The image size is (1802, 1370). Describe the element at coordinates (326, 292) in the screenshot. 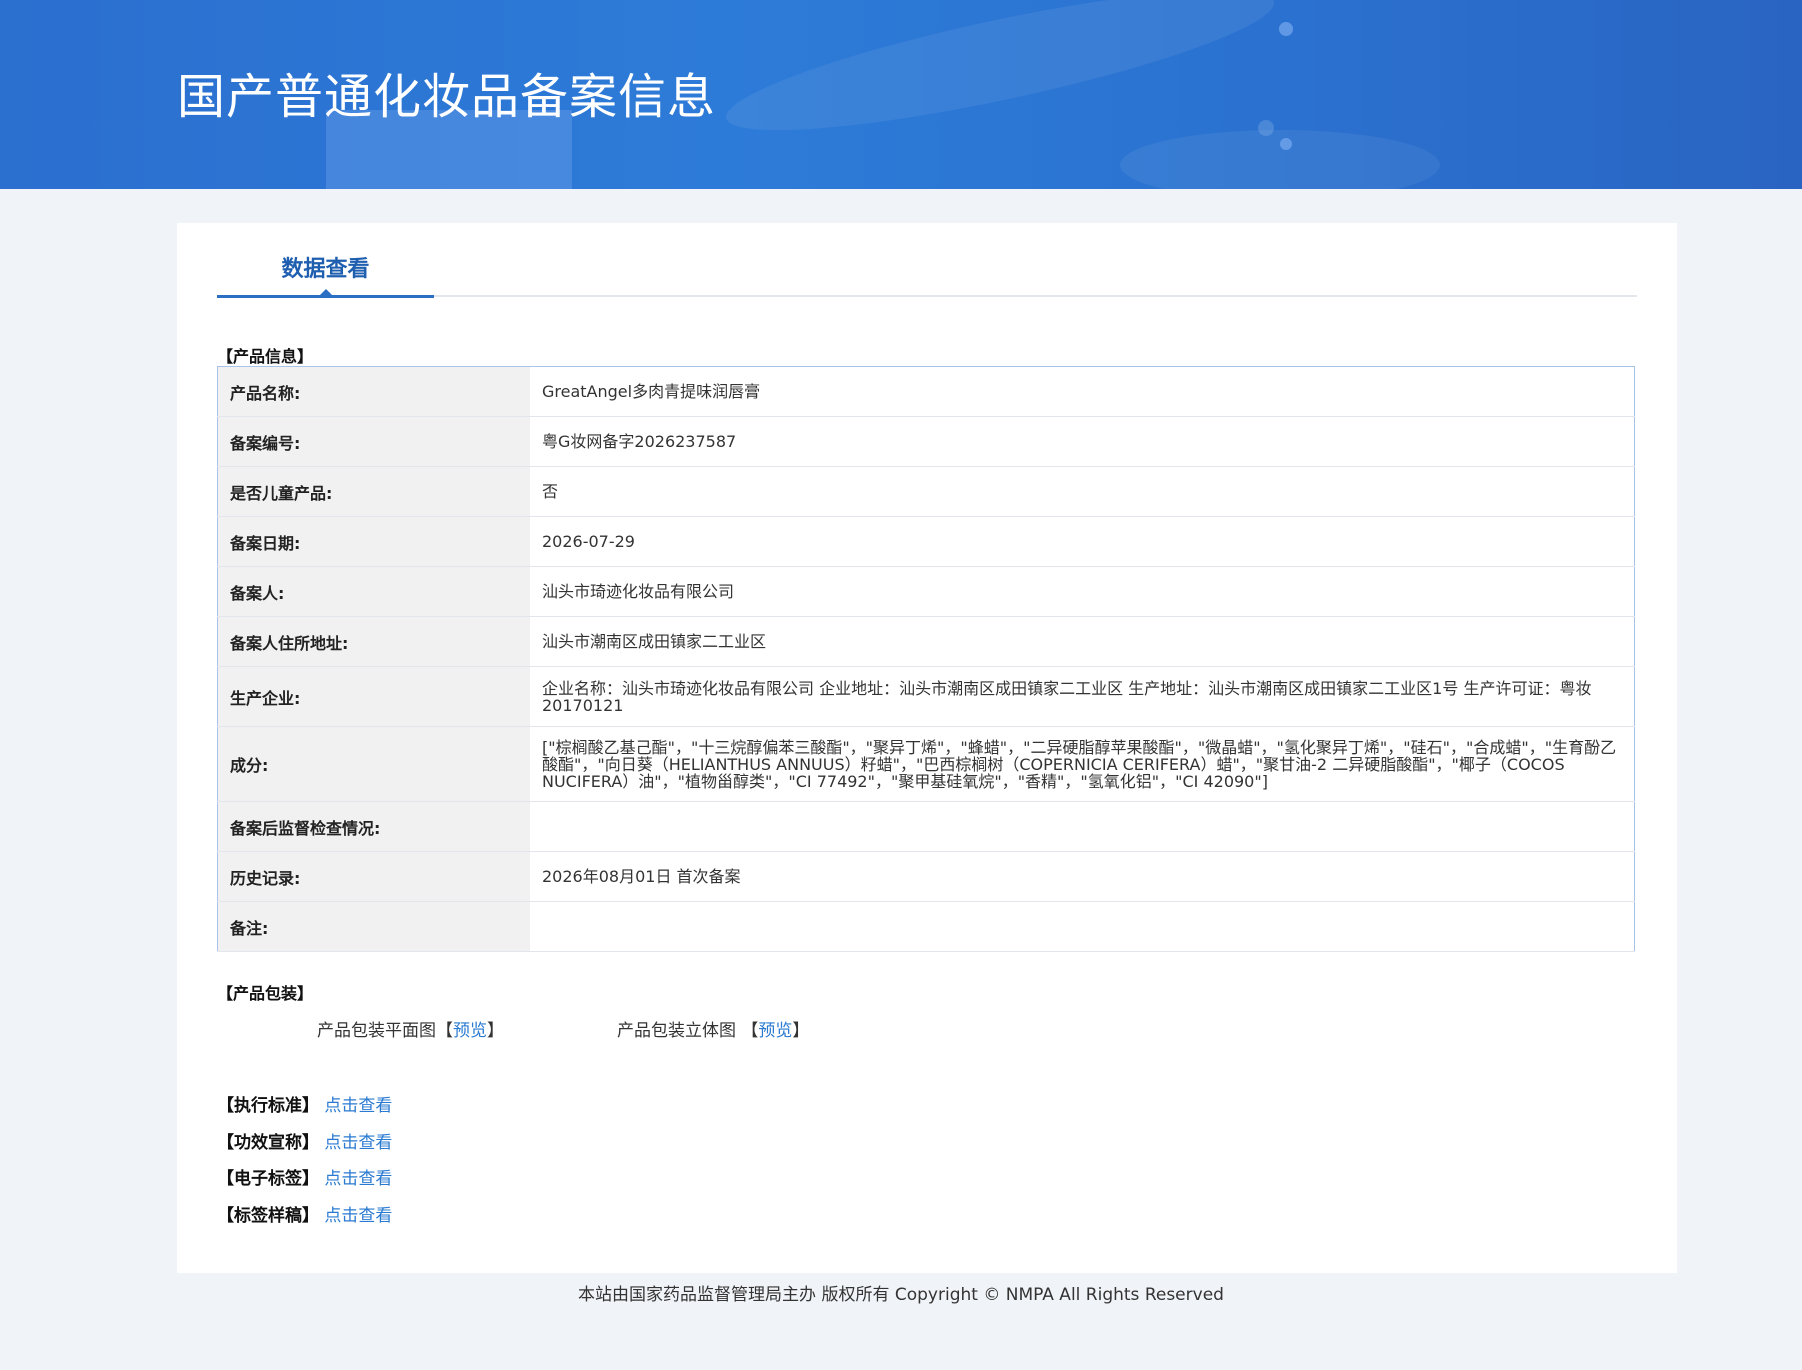

I see `tab-caret-icon` at that location.